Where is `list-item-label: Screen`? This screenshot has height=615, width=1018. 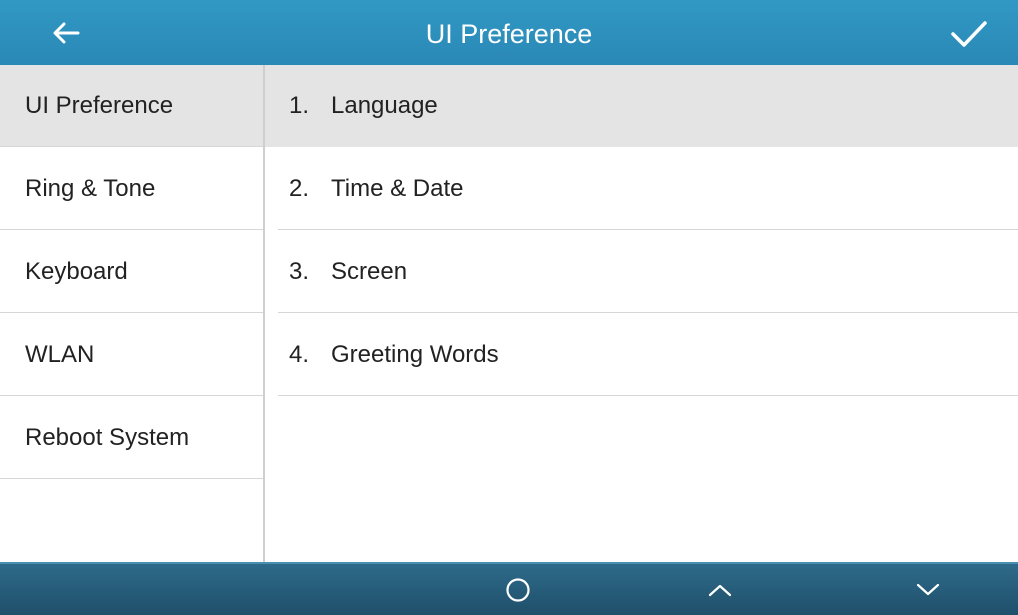 list-item-label: Screen is located at coordinates (369, 271).